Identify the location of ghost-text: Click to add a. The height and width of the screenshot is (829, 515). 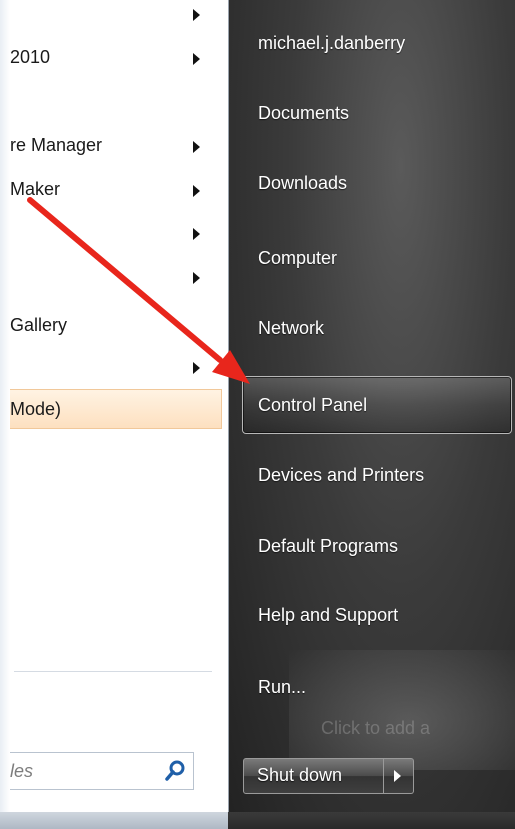
(376, 728).